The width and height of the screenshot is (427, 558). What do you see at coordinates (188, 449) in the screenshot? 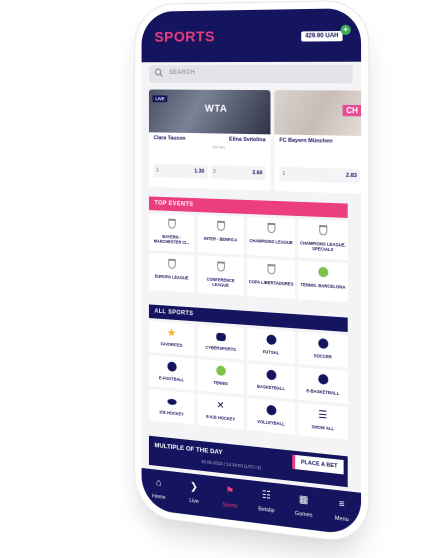
I see `motd-title: MULTIPLE OF THE DAY` at bounding box center [188, 449].